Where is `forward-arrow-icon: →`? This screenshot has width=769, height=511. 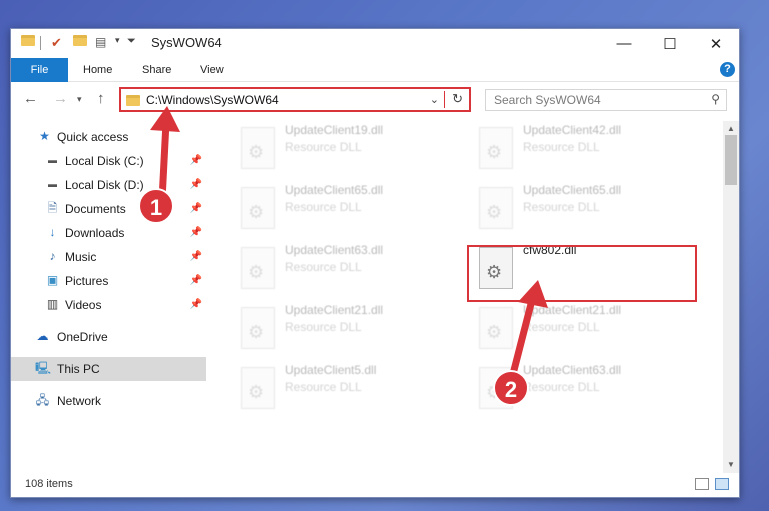
forward-arrow-icon: → is located at coordinates (60, 98).